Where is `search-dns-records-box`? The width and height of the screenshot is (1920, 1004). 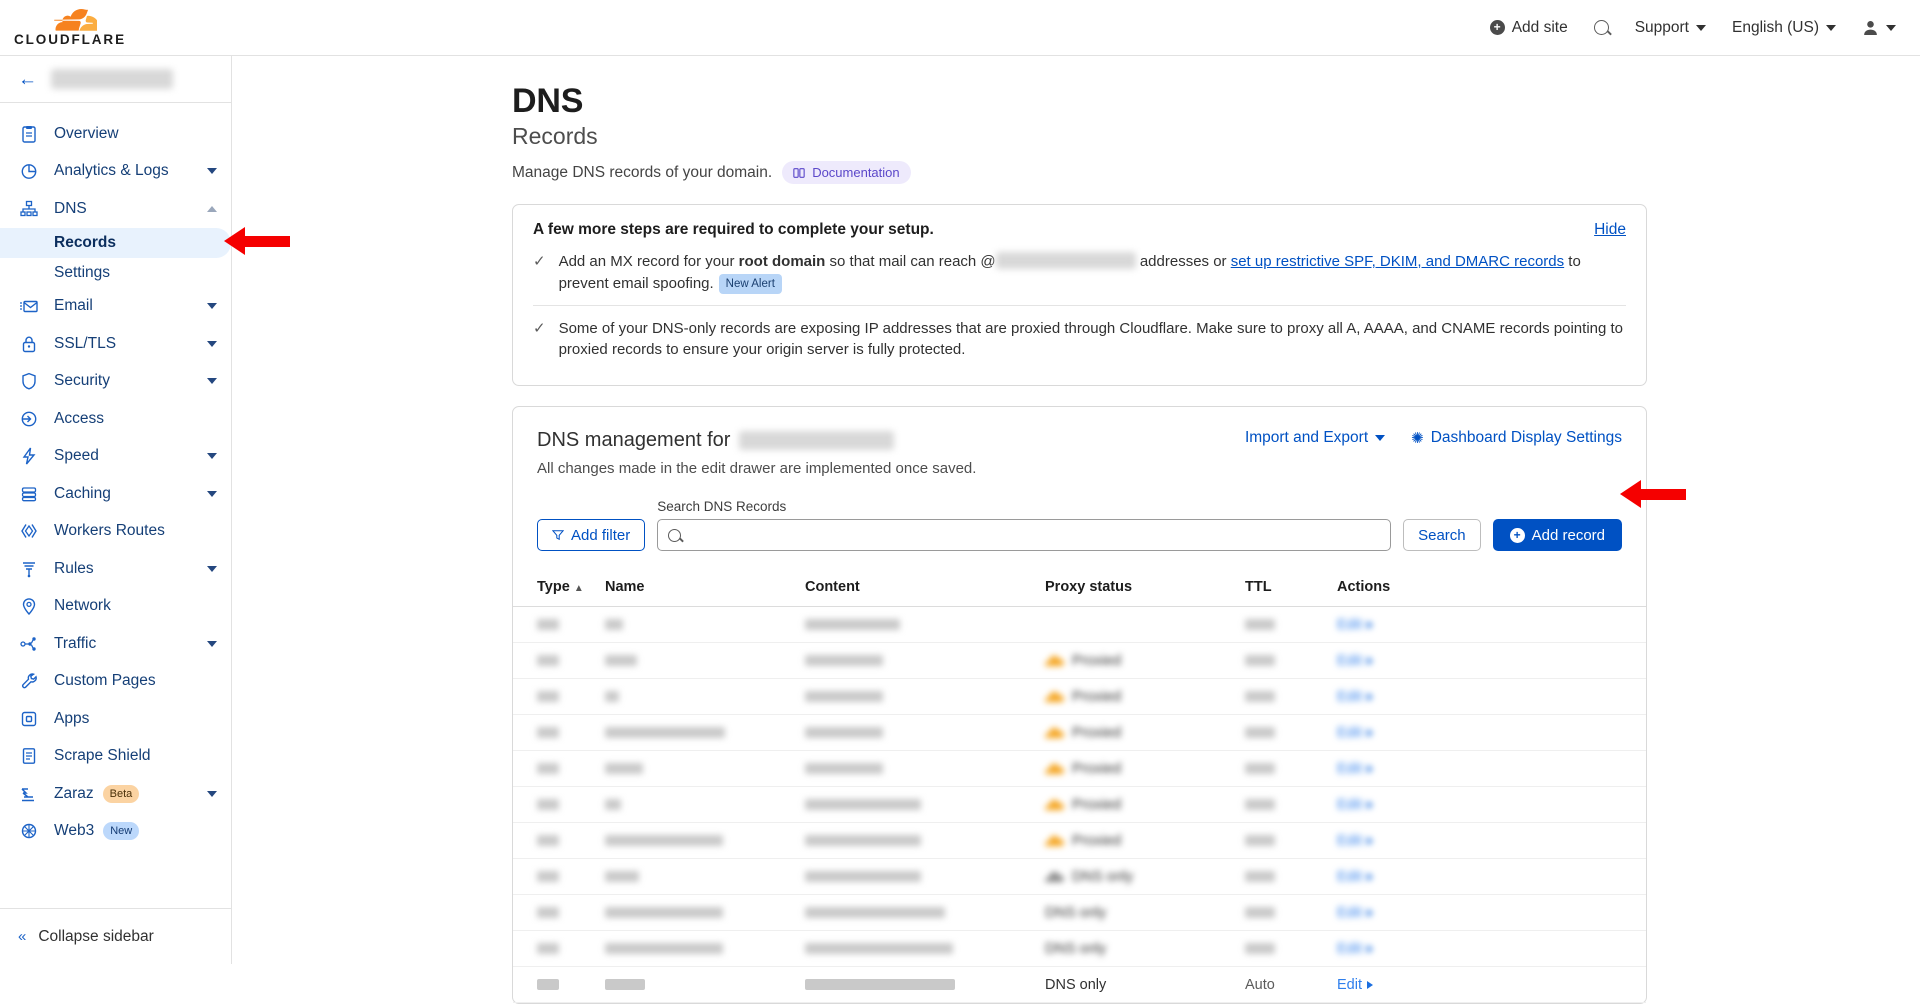 search-dns-records-box is located at coordinates (1024, 535).